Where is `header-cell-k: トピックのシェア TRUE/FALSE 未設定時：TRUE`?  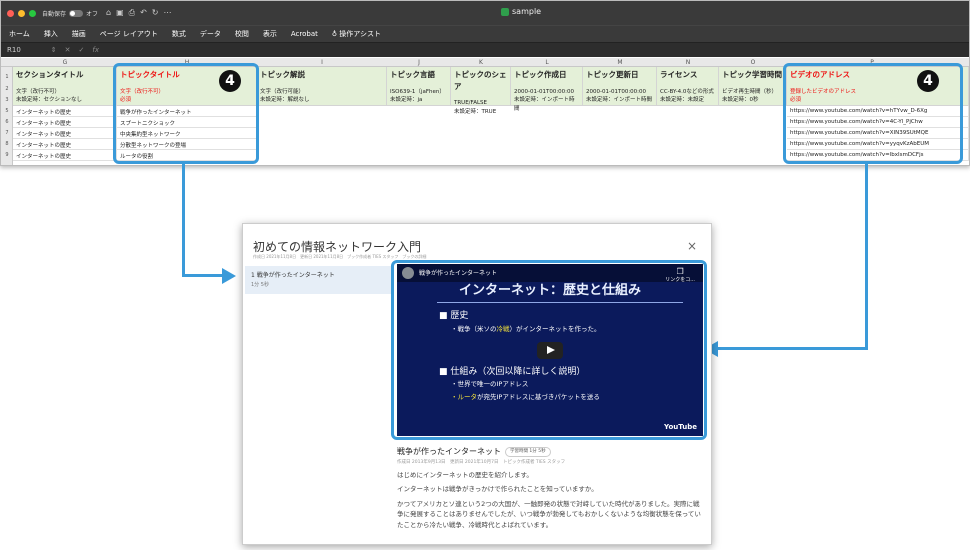 header-cell-k: トピックのシェア TRUE/FALSE 未設定時：TRUE is located at coordinates (481, 91).